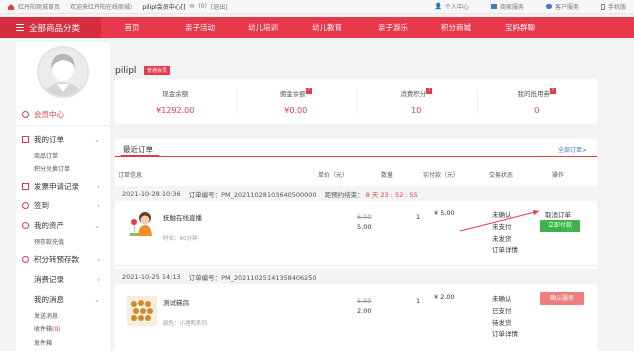 The width and height of the screenshot is (634, 351). What do you see at coordinates (25, 205) in the screenshot?
I see `checkin-icon` at bounding box center [25, 205].